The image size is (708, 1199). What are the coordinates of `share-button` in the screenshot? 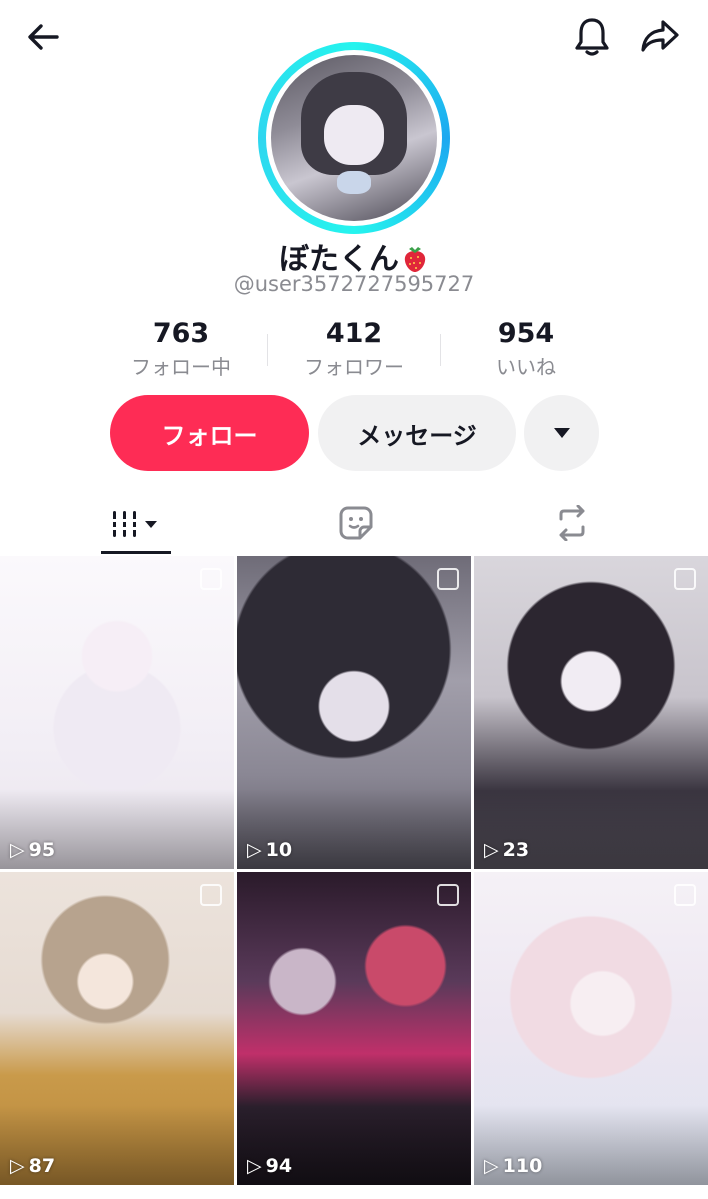 It's located at (660, 36).